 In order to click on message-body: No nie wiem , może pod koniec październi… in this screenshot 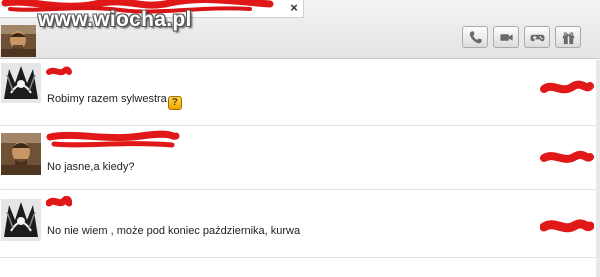, I will do `click(174, 231)`.